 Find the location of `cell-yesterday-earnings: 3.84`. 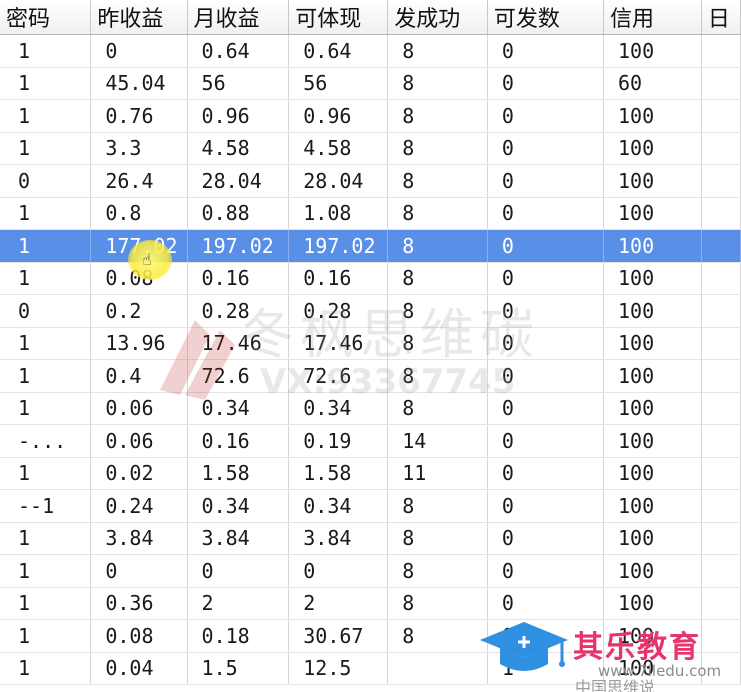

cell-yesterday-earnings: 3.84 is located at coordinates (139, 538).